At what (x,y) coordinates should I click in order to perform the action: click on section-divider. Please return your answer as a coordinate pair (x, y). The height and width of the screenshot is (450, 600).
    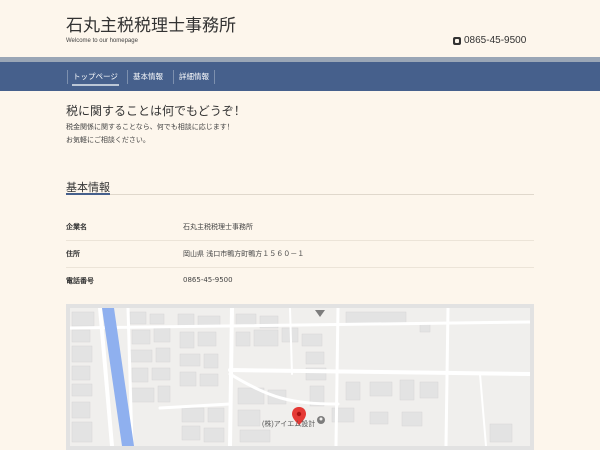
    Looking at the image, I should click on (300, 194).